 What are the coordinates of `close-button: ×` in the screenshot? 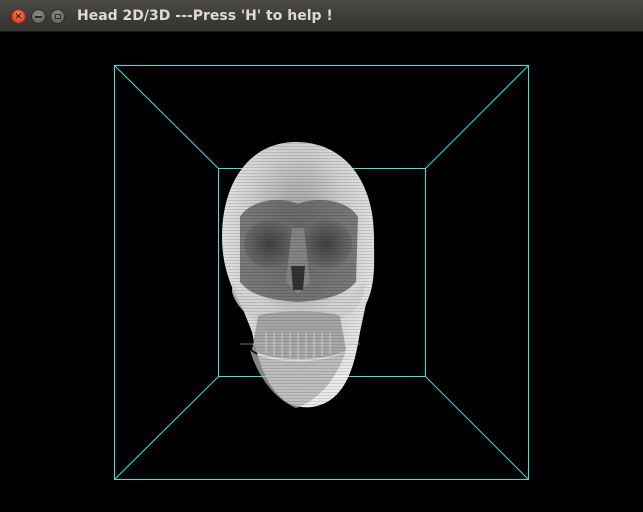 It's located at (18, 16).